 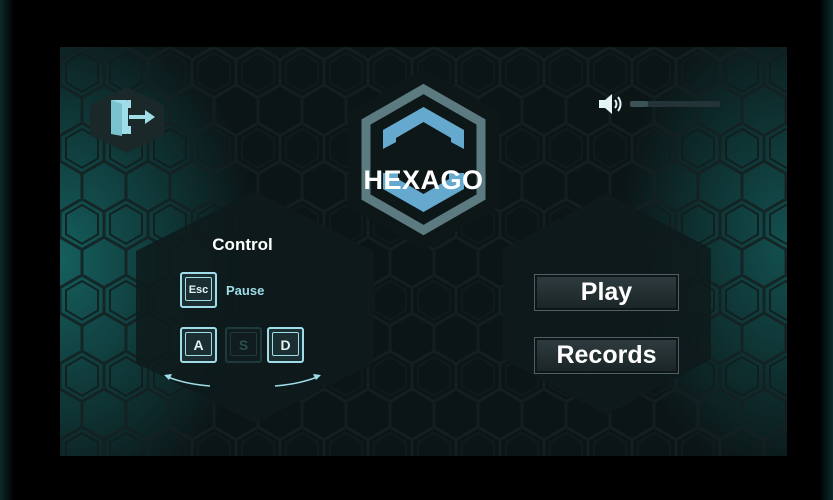 What do you see at coordinates (826, 250) in the screenshot?
I see `frame-edge-right` at bounding box center [826, 250].